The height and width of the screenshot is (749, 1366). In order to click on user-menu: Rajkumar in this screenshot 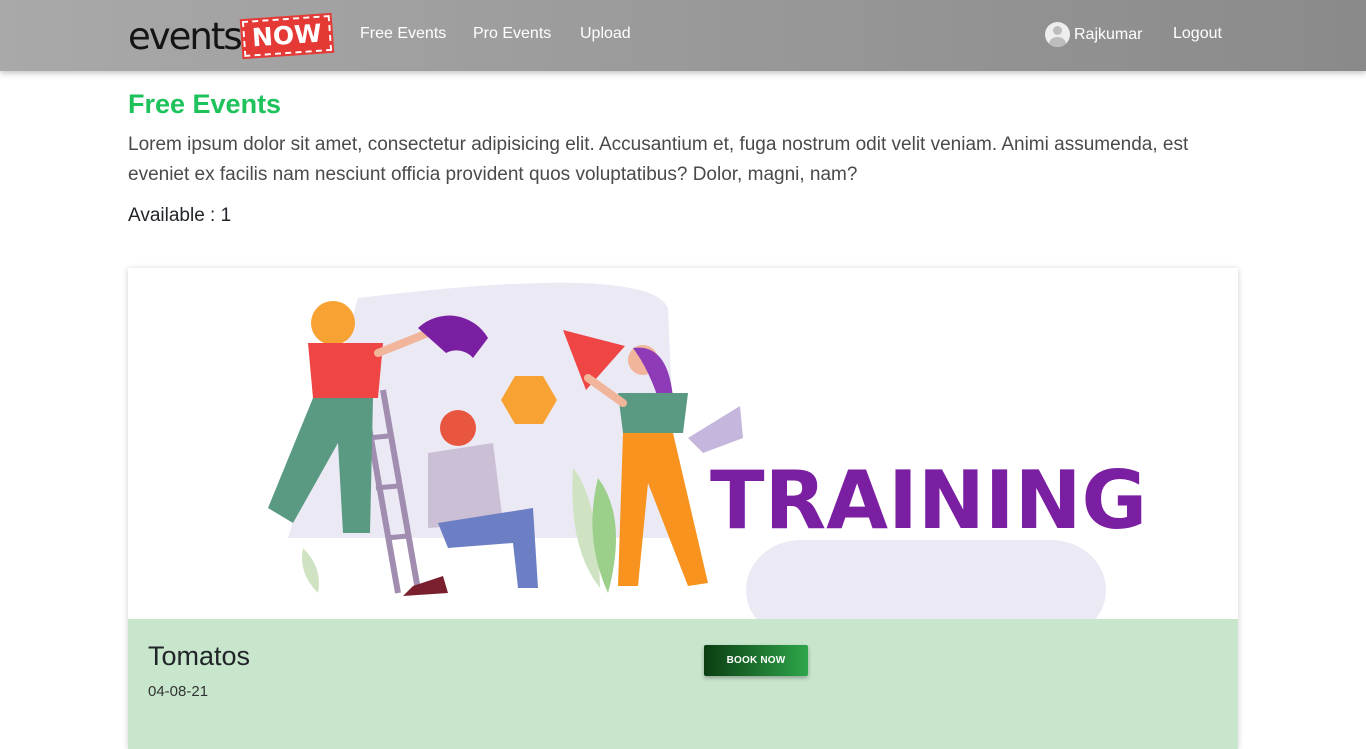, I will do `click(1093, 34)`.